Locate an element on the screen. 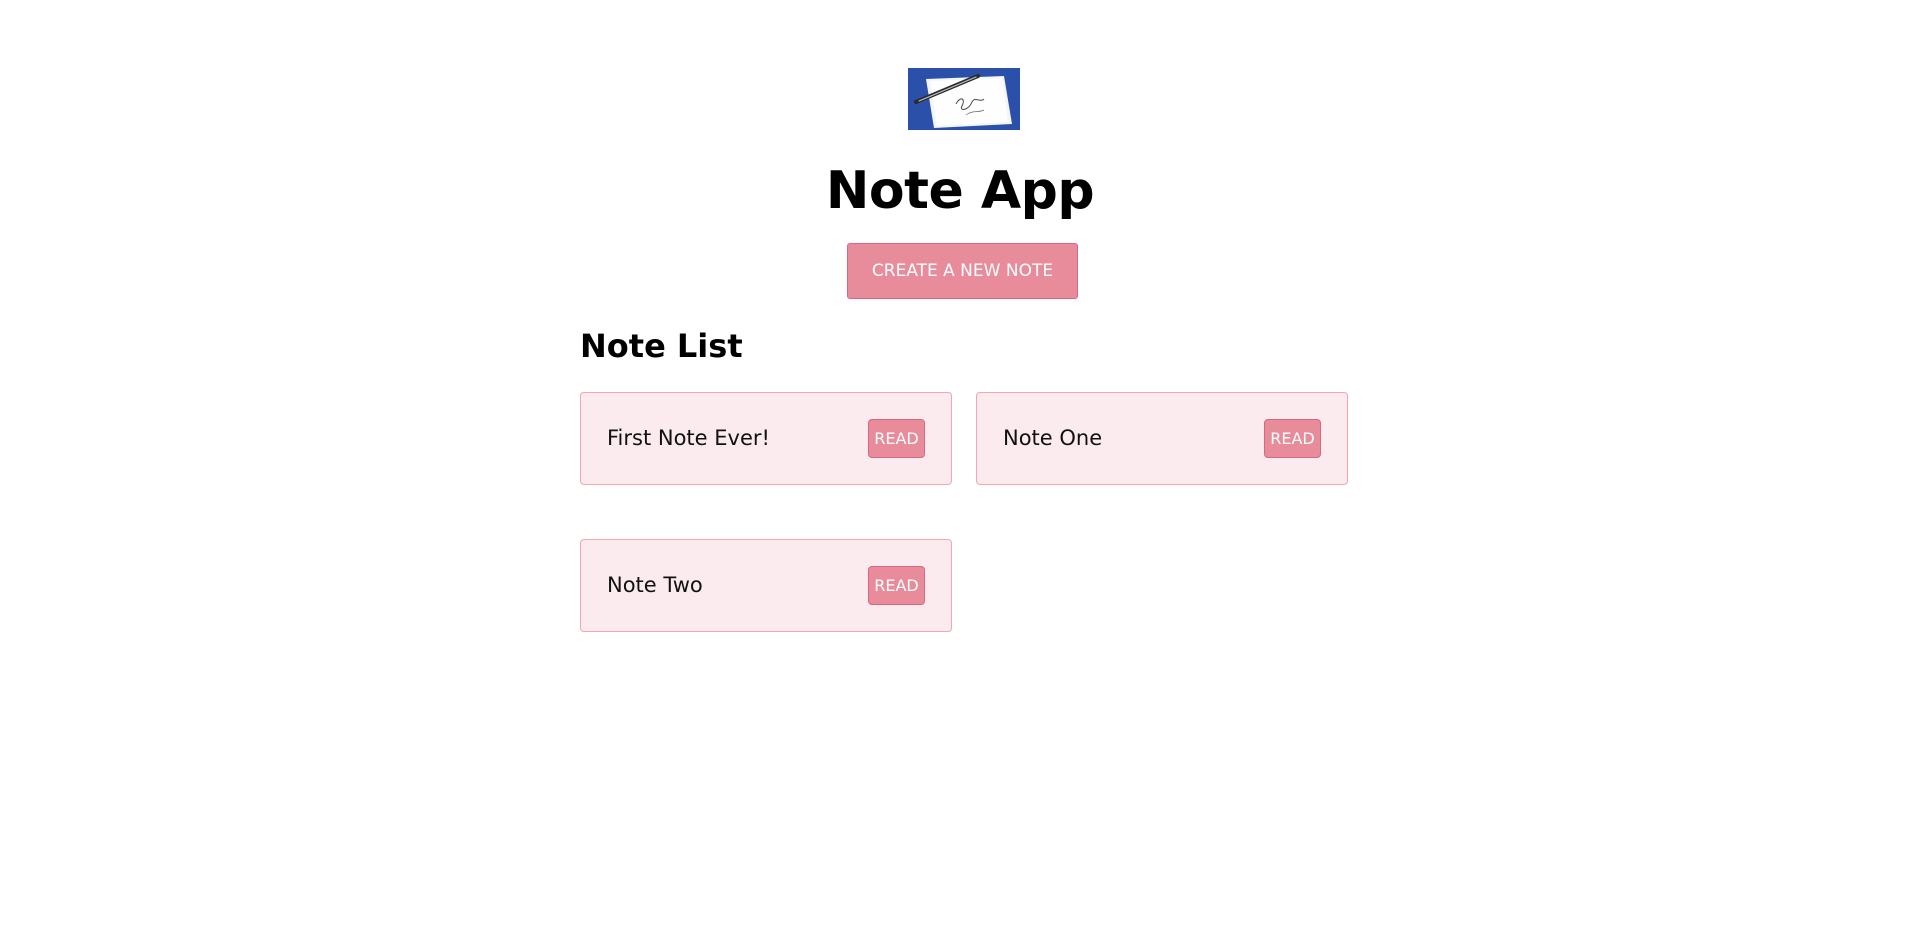 Image resolution: width=1920 pixels, height=940 pixels. note-card: Note Two READ is located at coordinates (766, 585).